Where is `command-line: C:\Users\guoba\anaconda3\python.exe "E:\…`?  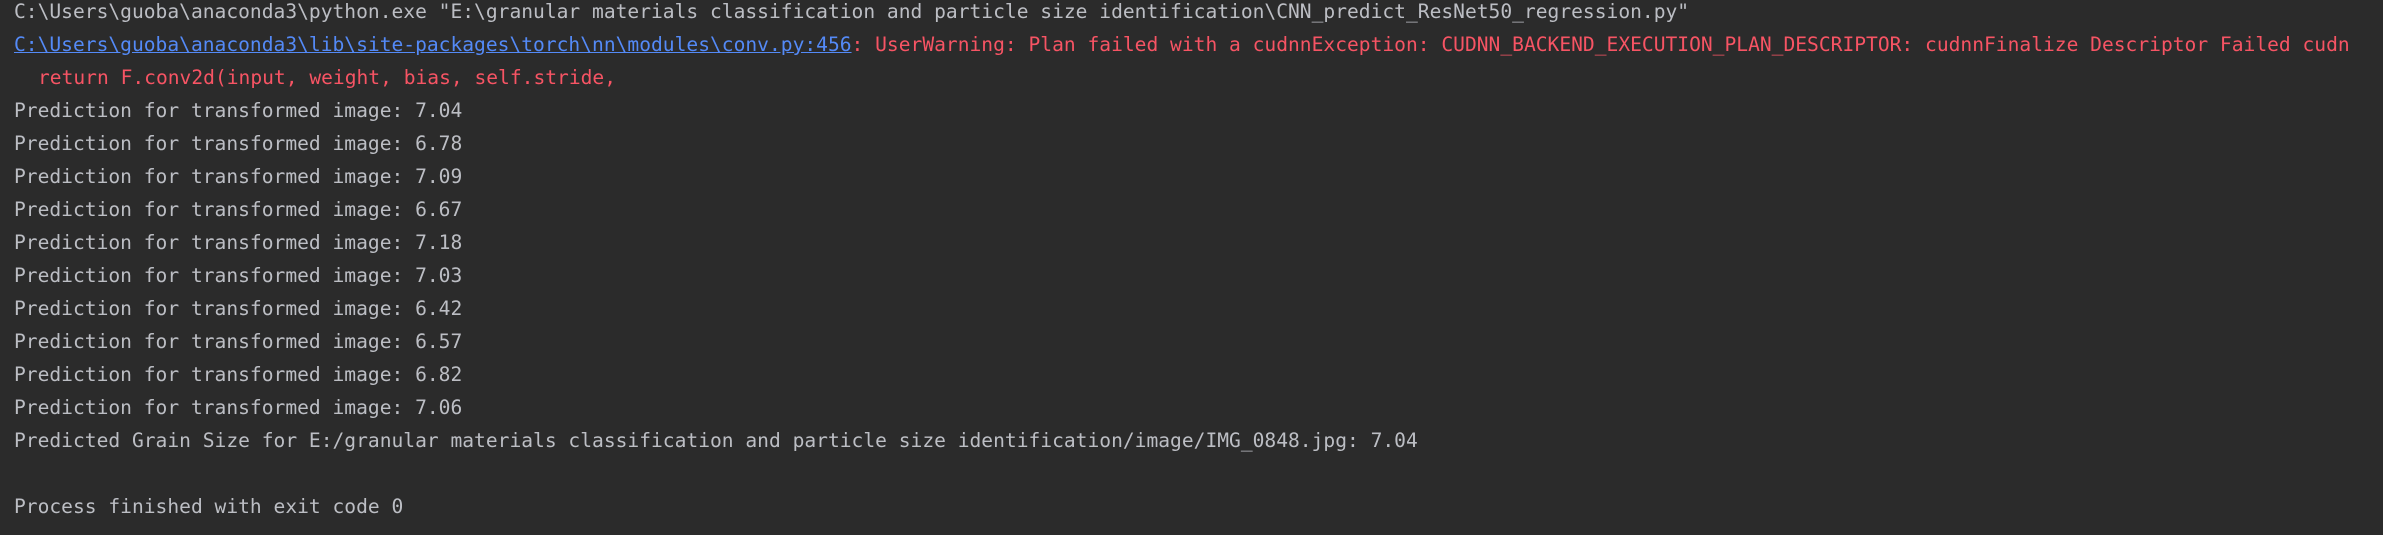
command-line: C:\Users\guoba\anaconda3\python.exe "E:\… is located at coordinates (852, 11).